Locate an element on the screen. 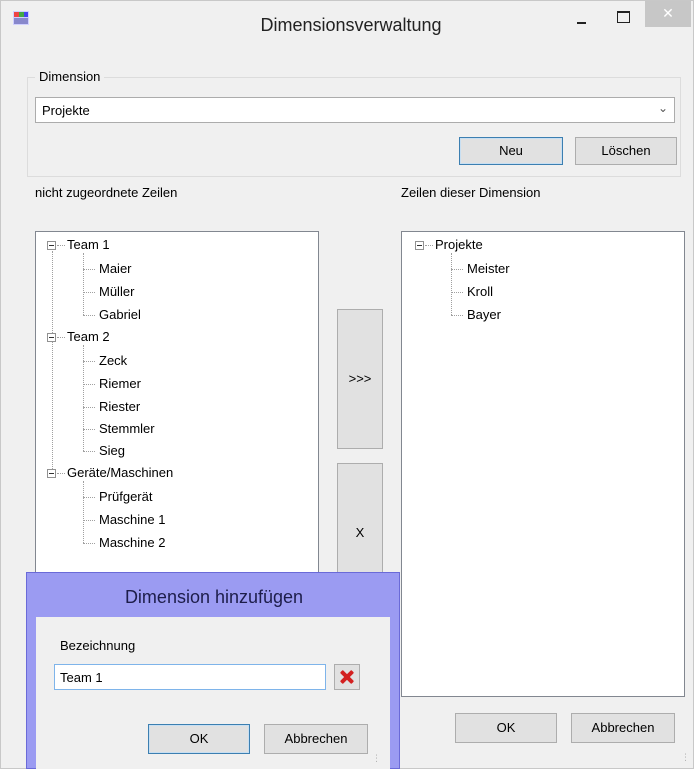 The image size is (694, 769). tree-node-projekte: Projekte is located at coordinates (459, 244).